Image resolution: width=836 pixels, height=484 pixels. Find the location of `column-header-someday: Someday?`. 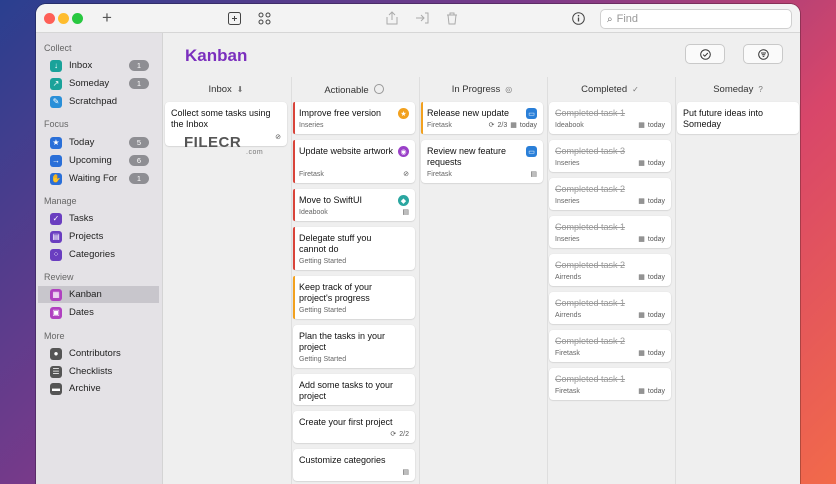

column-header-someday: Someday? is located at coordinates (737, 89).